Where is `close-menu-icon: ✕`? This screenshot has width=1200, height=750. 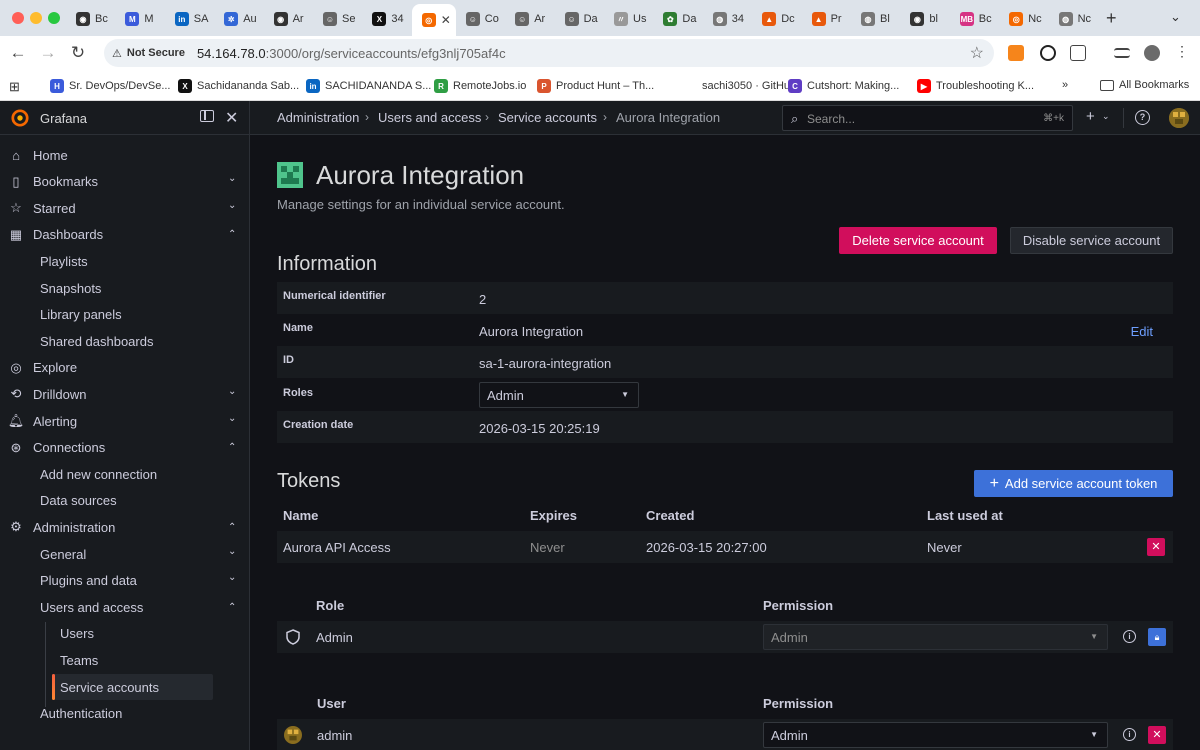 close-menu-icon: ✕ is located at coordinates (231, 118).